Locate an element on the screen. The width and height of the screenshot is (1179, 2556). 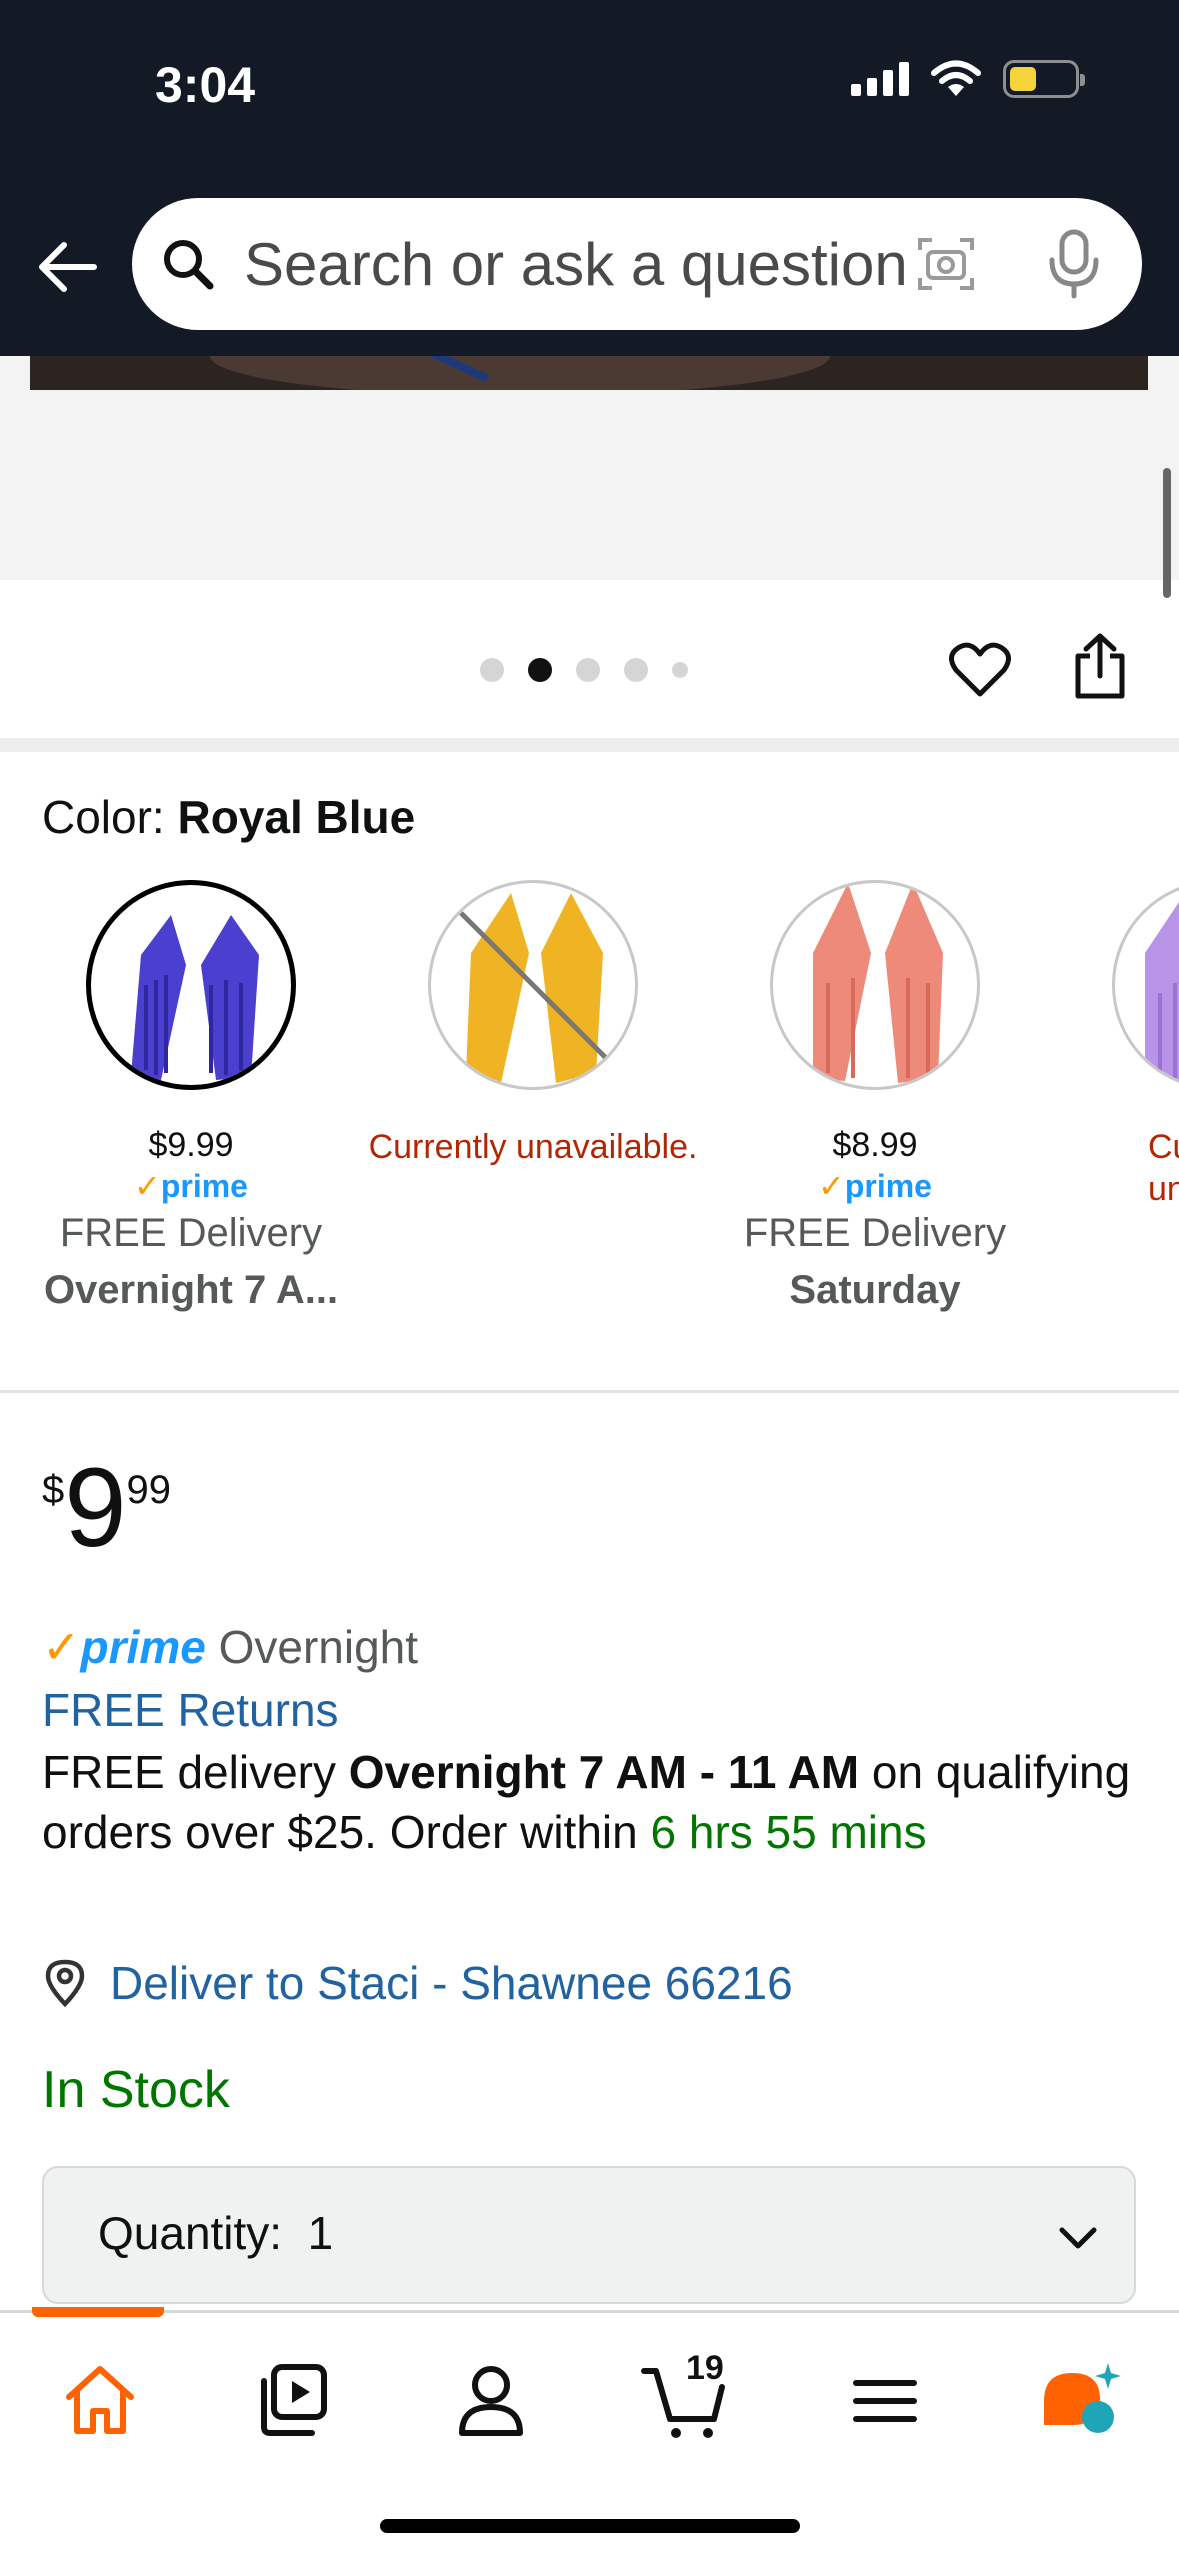
color-label: Color: Royal Blue is located at coordinates (228, 817).